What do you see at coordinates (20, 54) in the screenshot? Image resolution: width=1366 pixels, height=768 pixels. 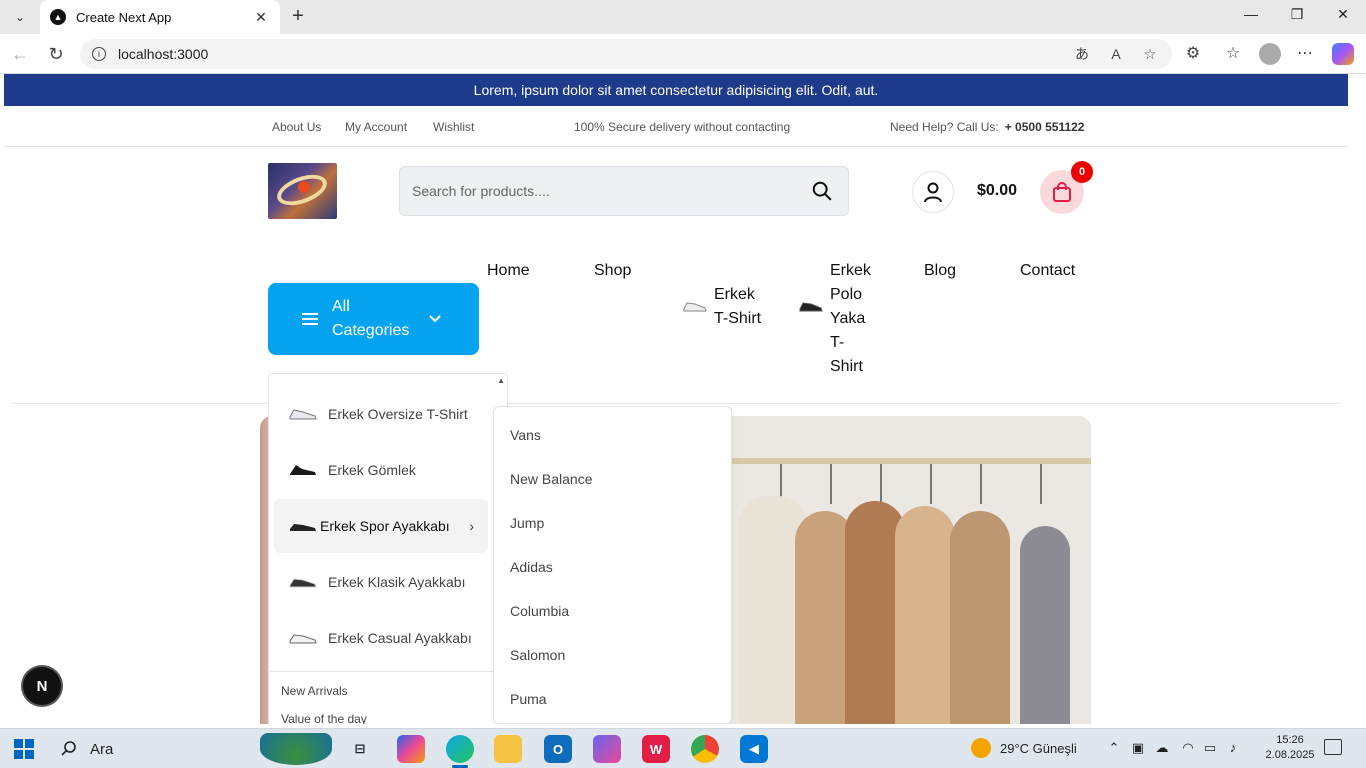 I see `back-arrow-icon: ←` at bounding box center [20, 54].